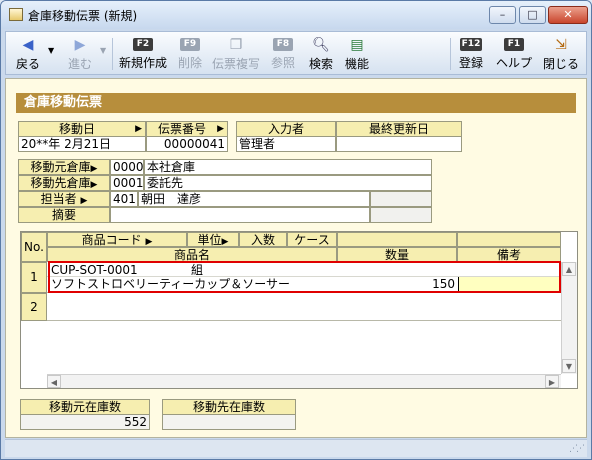  I want to click on register-button: F12 登録, so click(471, 54).